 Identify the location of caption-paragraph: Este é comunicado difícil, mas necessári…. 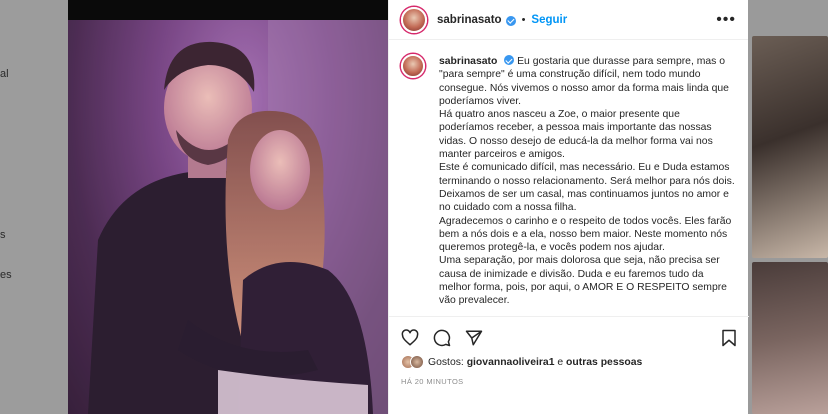
(587, 188).